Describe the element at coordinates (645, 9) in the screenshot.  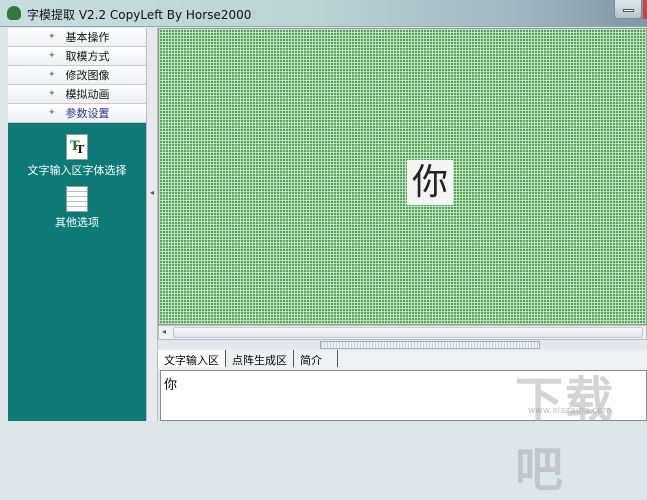
I see `close-button` at that location.